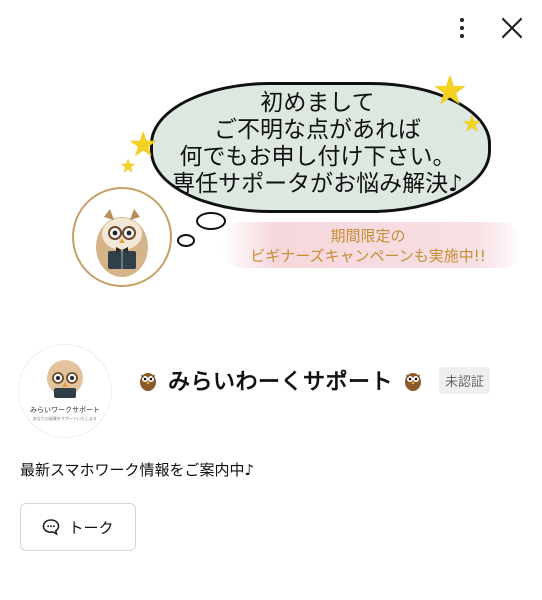 The height and width of the screenshot is (600, 542). Describe the element at coordinates (368, 236) in the screenshot. I see `promo-line: 期間限定の` at that location.